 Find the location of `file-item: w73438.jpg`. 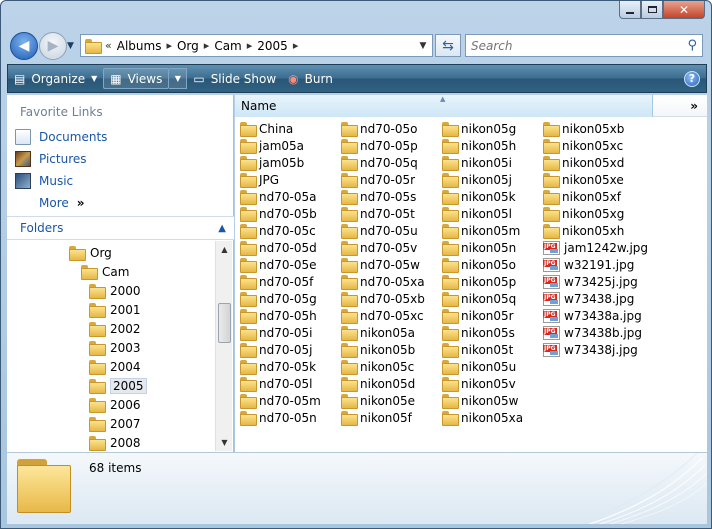

file-item: w73438.jpg is located at coordinates (588, 298).